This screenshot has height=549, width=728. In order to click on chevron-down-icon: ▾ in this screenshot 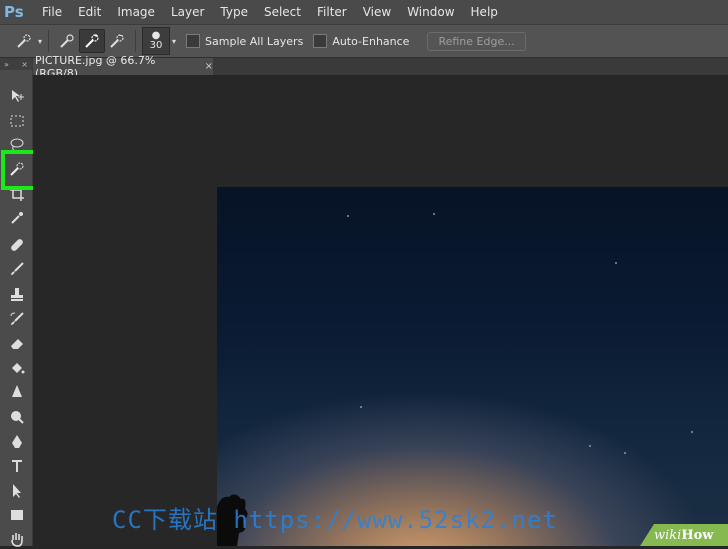, I will do `click(40, 41)`.